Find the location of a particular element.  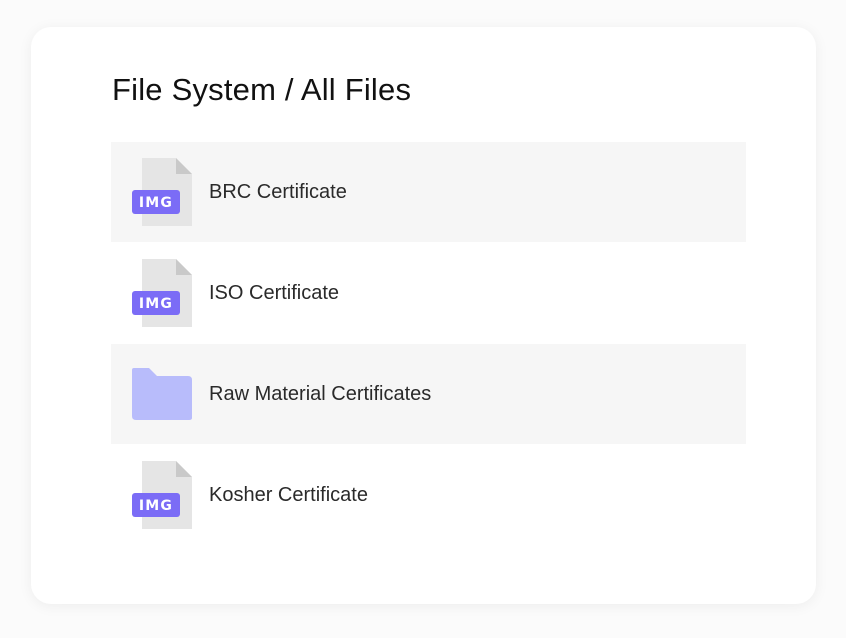

breadcrumb: File System / All Files is located at coordinates (262, 89).